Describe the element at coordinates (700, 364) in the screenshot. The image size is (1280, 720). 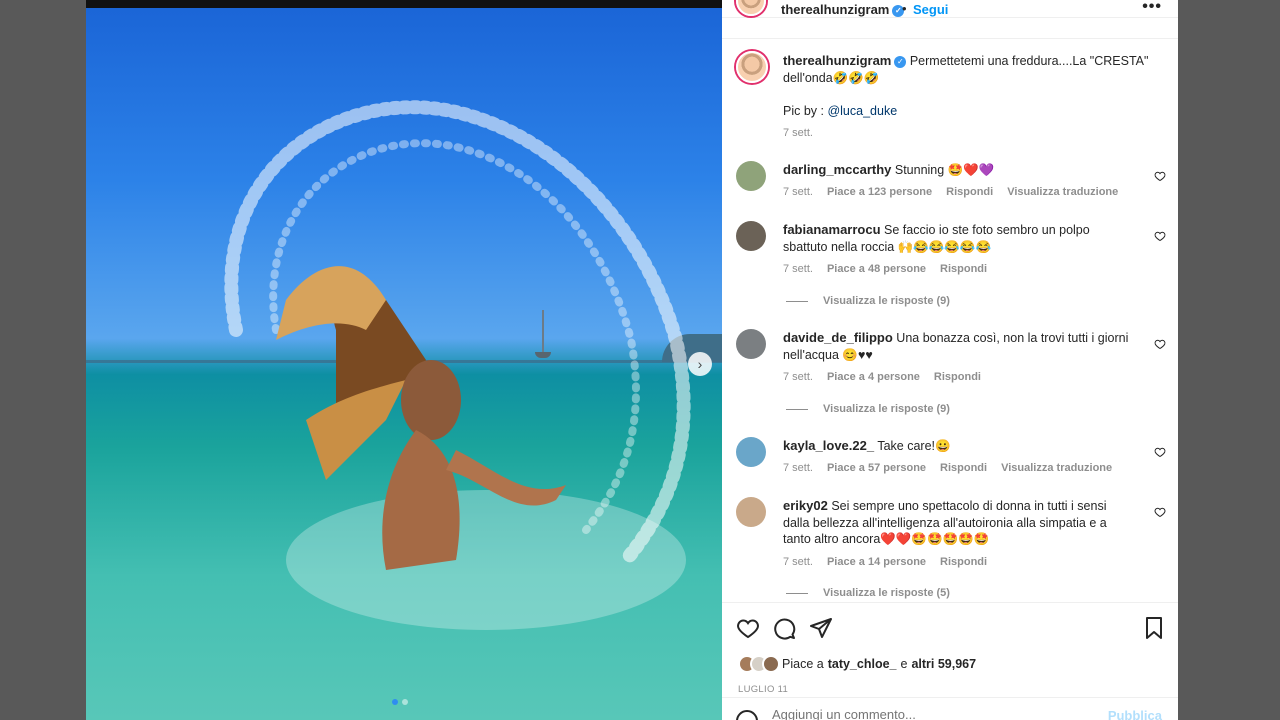
I see `next-arrow-icon: ›` at that location.